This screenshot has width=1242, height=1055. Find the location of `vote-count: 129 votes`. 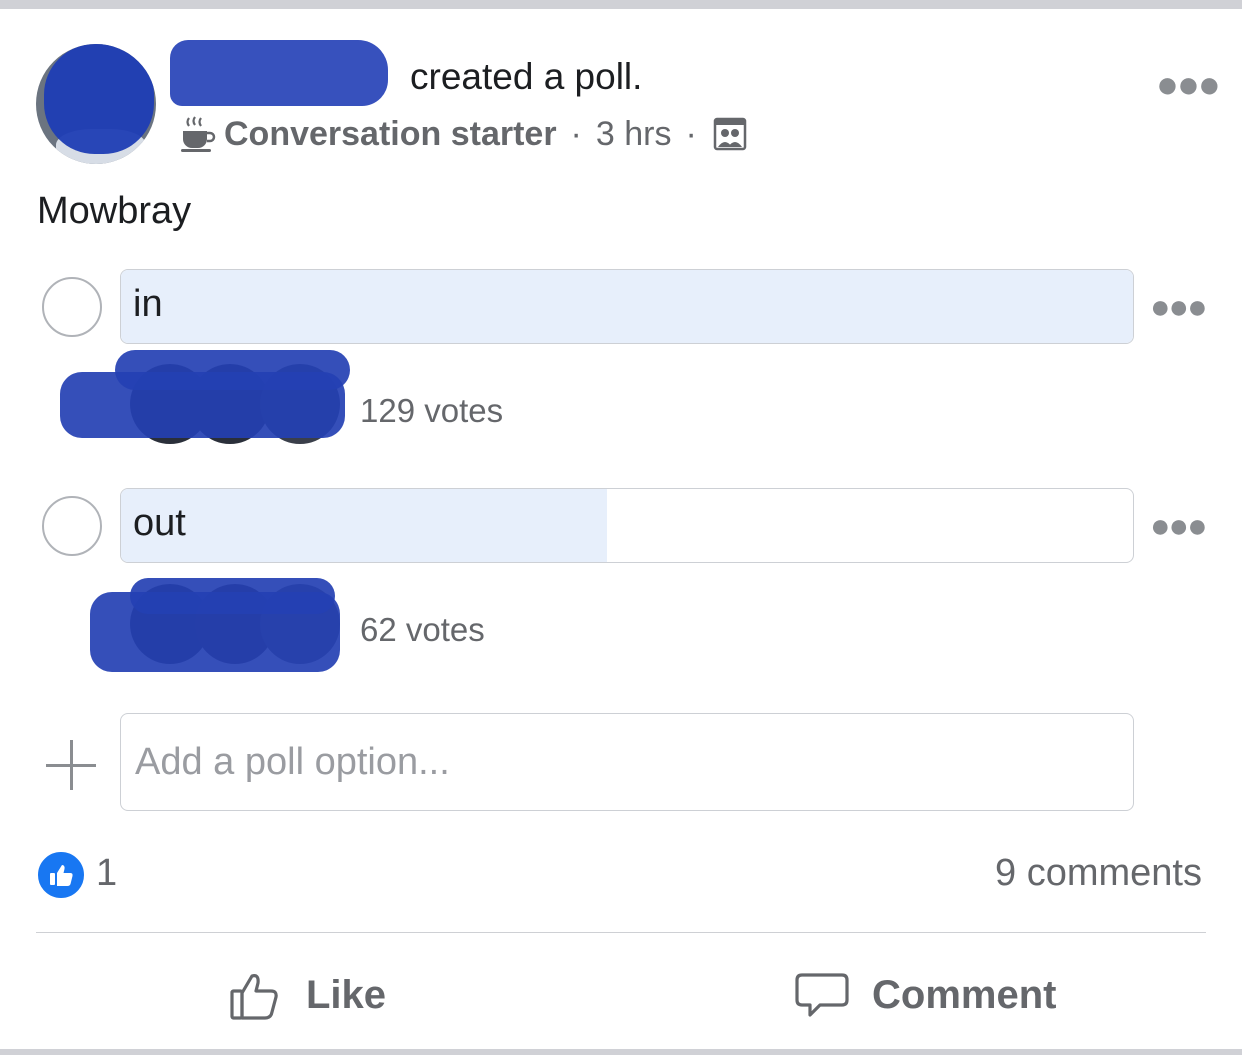

vote-count: 129 votes is located at coordinates (431, 411).